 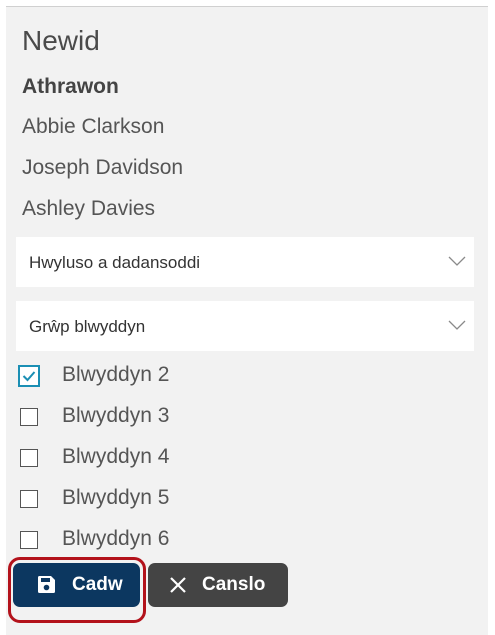 I want to click on close-icon, so click(x=178, y=588).